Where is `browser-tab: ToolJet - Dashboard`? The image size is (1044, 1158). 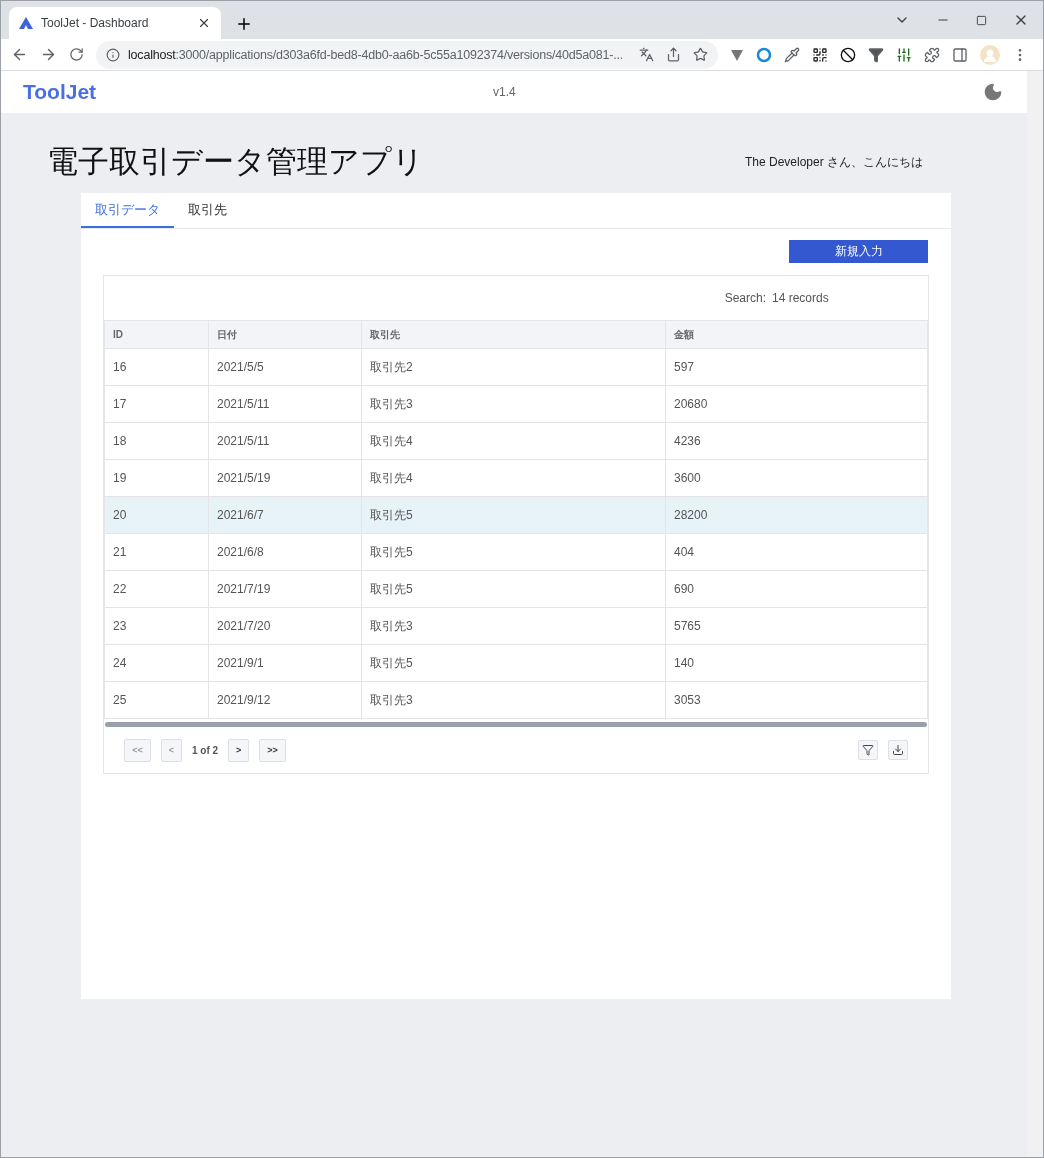 browser-tab: ToolJet - Dashboard is located at coordinates (115, 23).